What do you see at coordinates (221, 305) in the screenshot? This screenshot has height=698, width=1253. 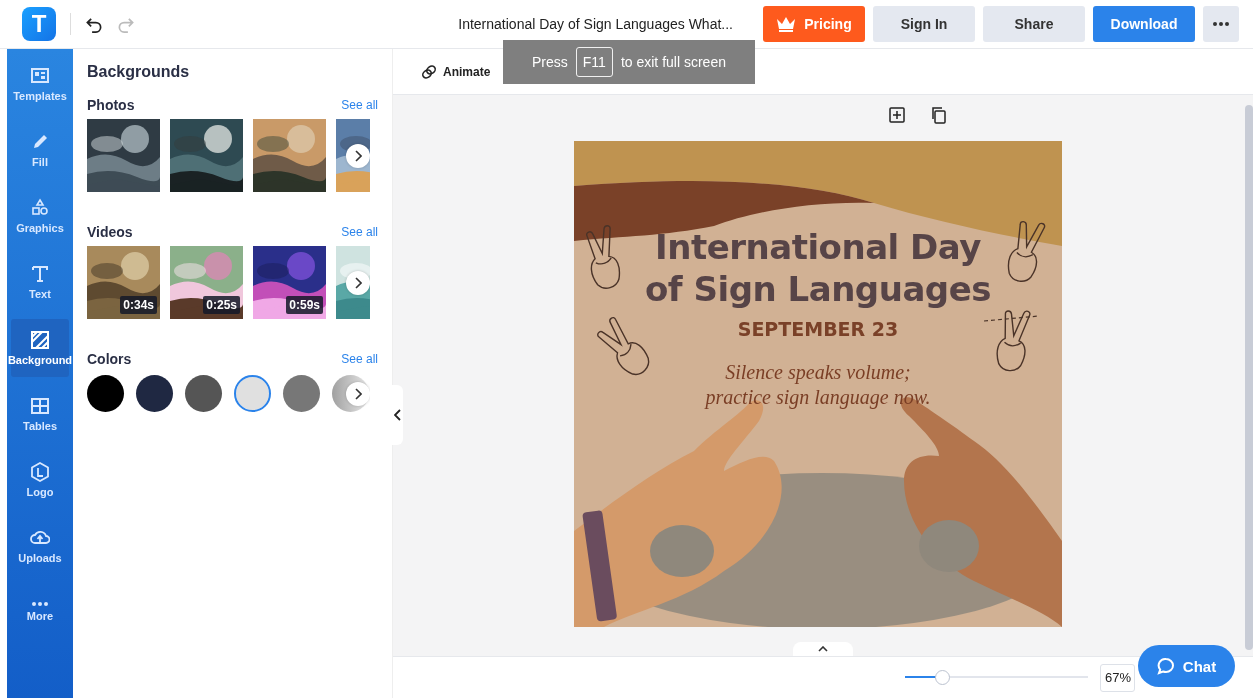 I see `duration-label: 0:25s` at bounding box center [221, 305].